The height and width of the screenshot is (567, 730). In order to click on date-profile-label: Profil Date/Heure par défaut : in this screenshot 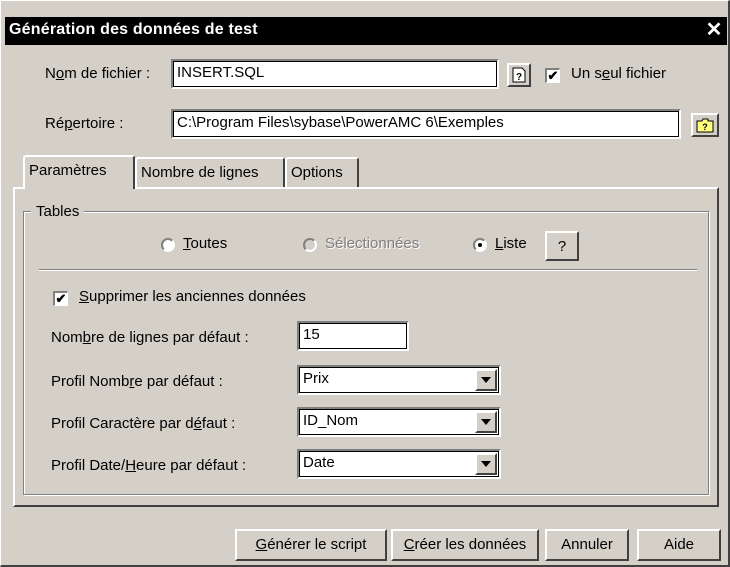, I will do `click(149, 465)`.